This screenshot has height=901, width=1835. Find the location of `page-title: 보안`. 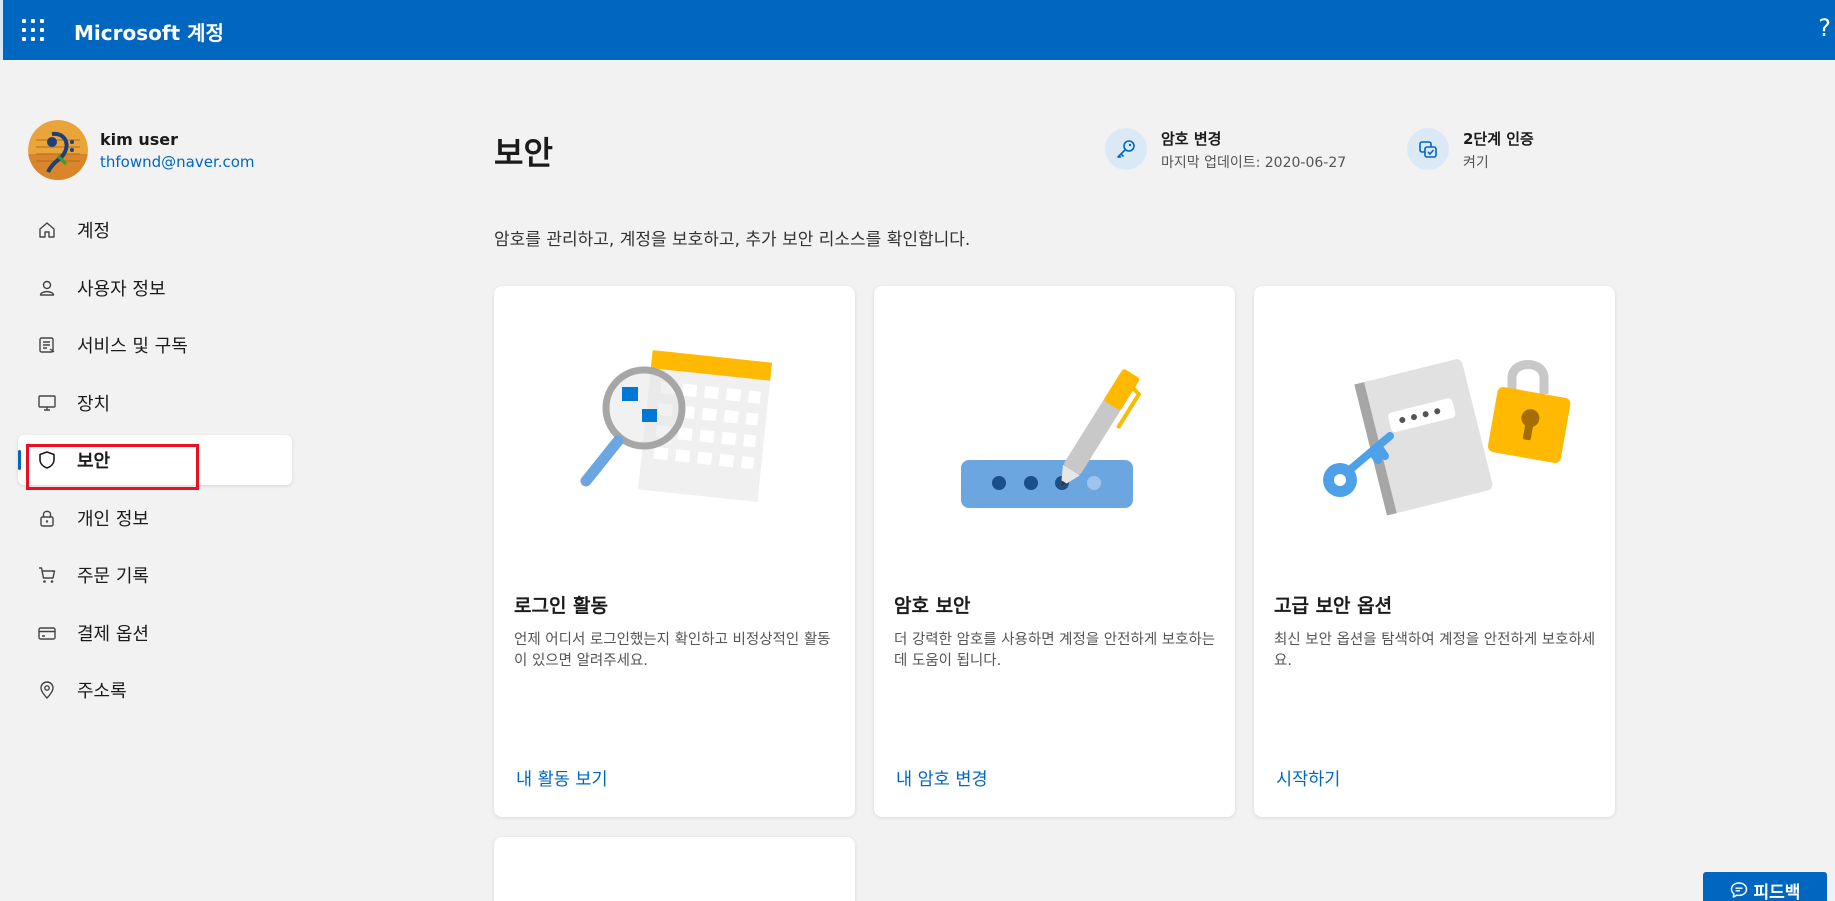

page-title: 보안 is located at coordinates (523, 153).